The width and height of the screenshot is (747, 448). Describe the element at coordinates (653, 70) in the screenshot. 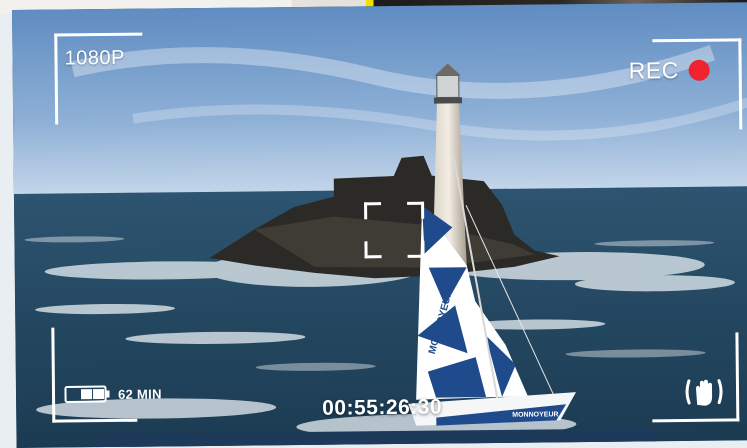

I see `rec-label: REC` at that location.